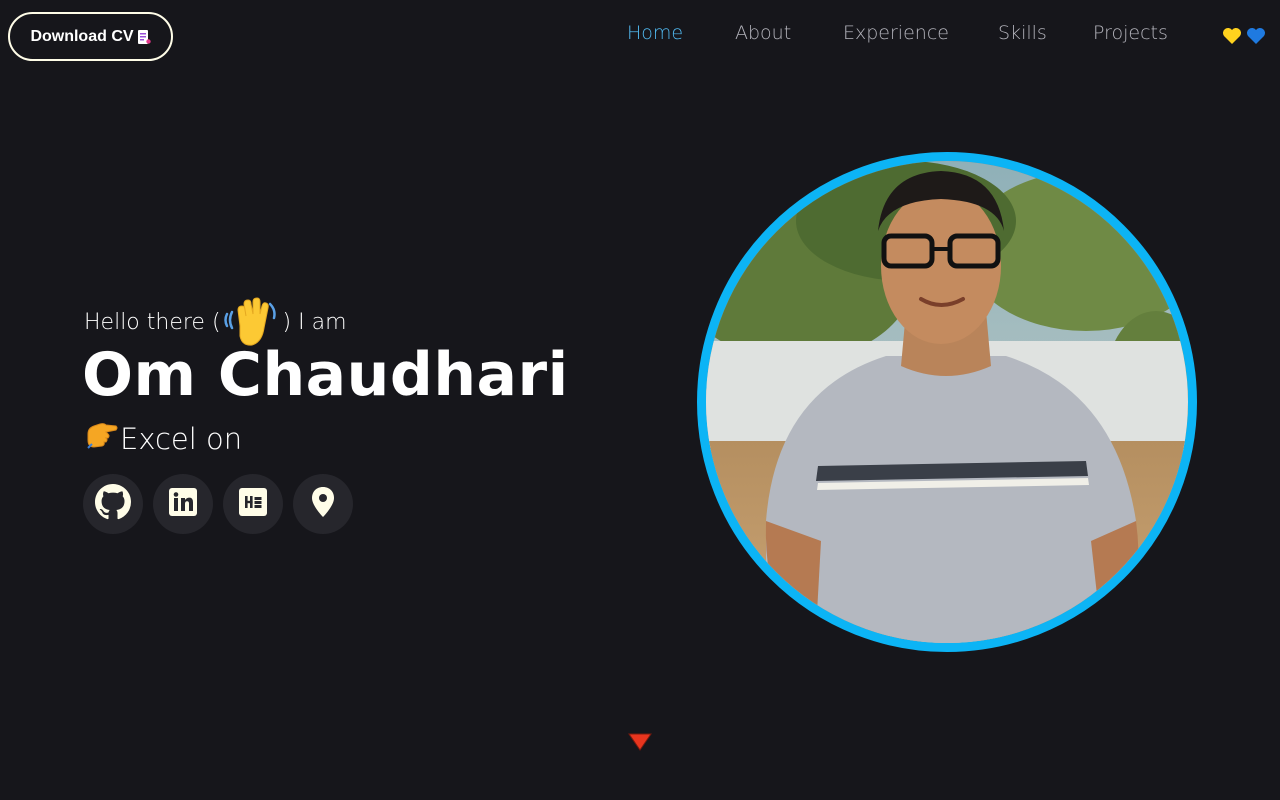 Image resolution: width=1280 pixels, height=800 pixels. What do you see at coordinates (218, 504) in the screenshot?
I see `social-links` at bounding box center [218, 504].